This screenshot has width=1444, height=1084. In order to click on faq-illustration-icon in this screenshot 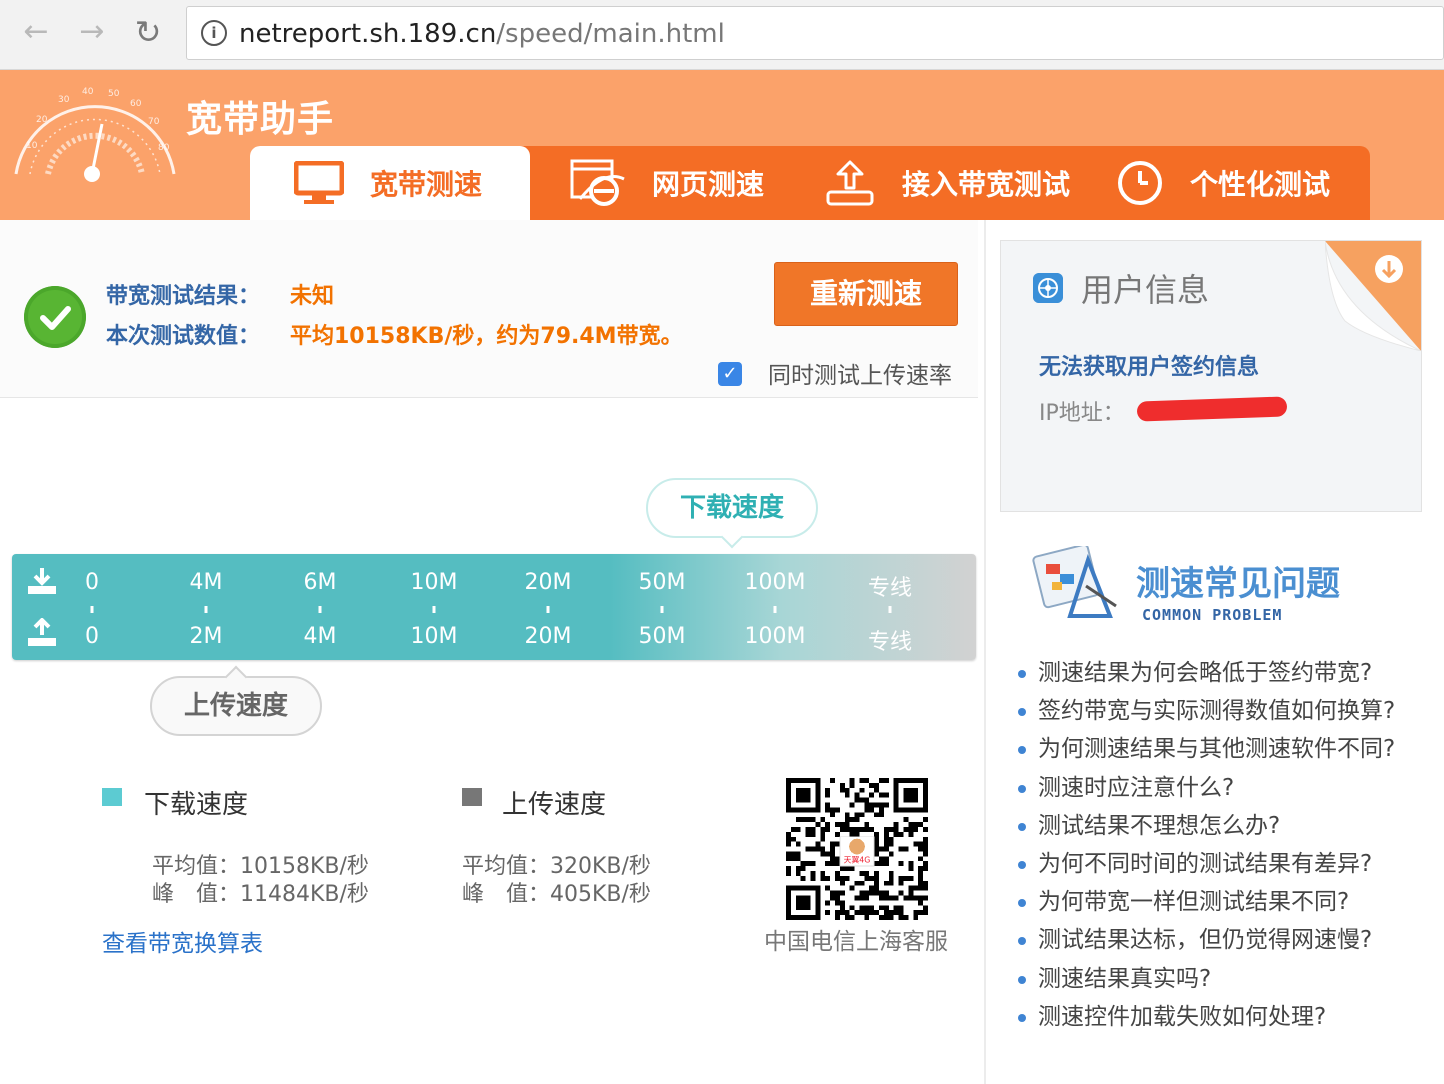, I will do `click(1074, 582)`.